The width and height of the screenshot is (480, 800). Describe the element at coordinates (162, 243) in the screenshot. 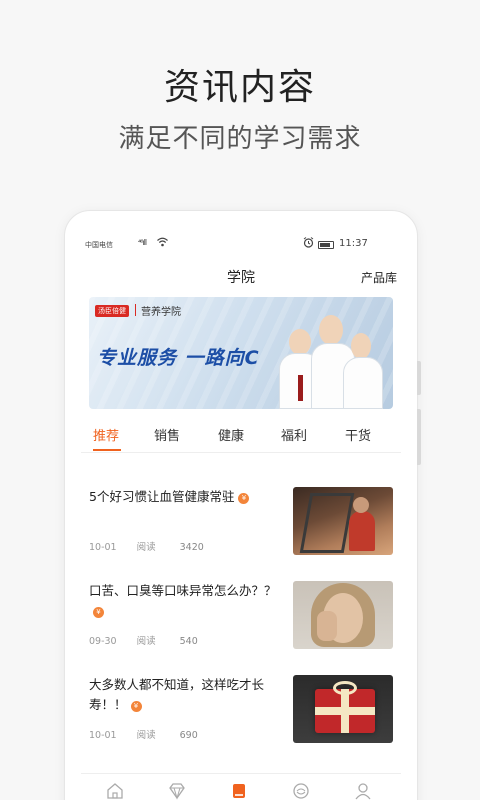

I see `wifi-icon` at that location.